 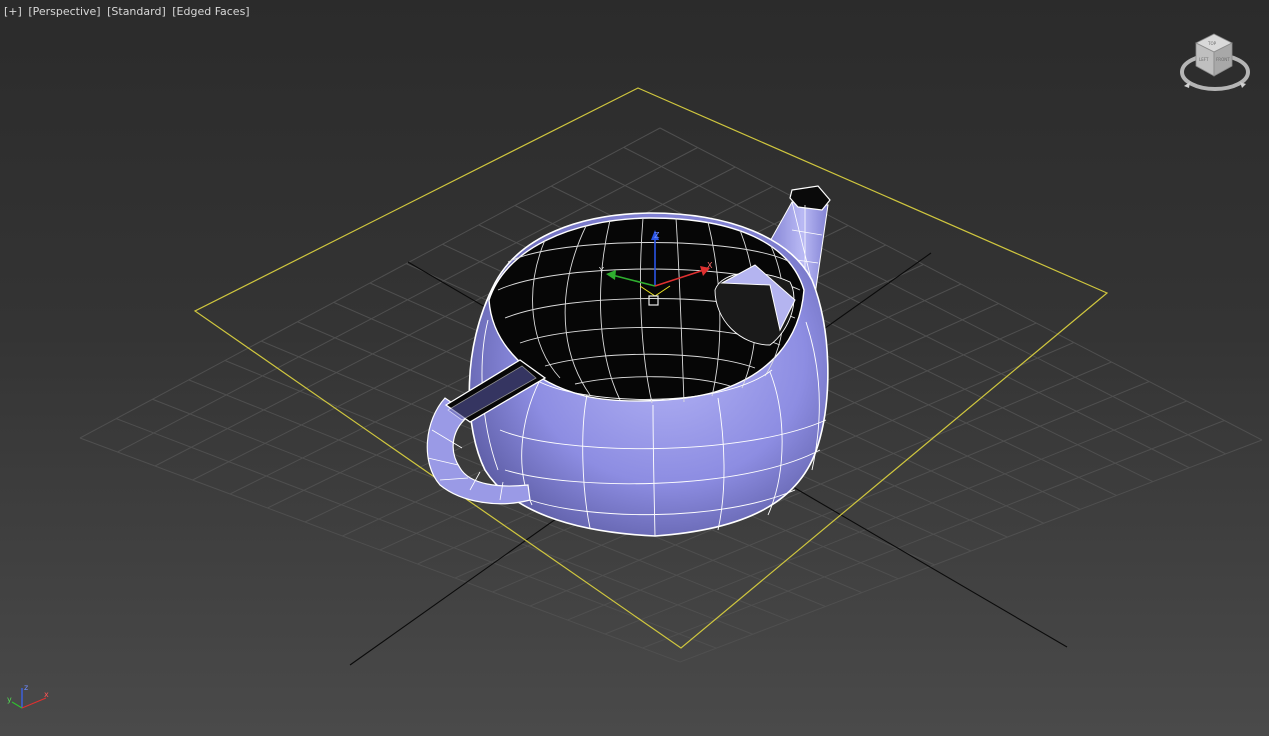 I want to click on tripod-y-label: y, so click(x=9, y=699).